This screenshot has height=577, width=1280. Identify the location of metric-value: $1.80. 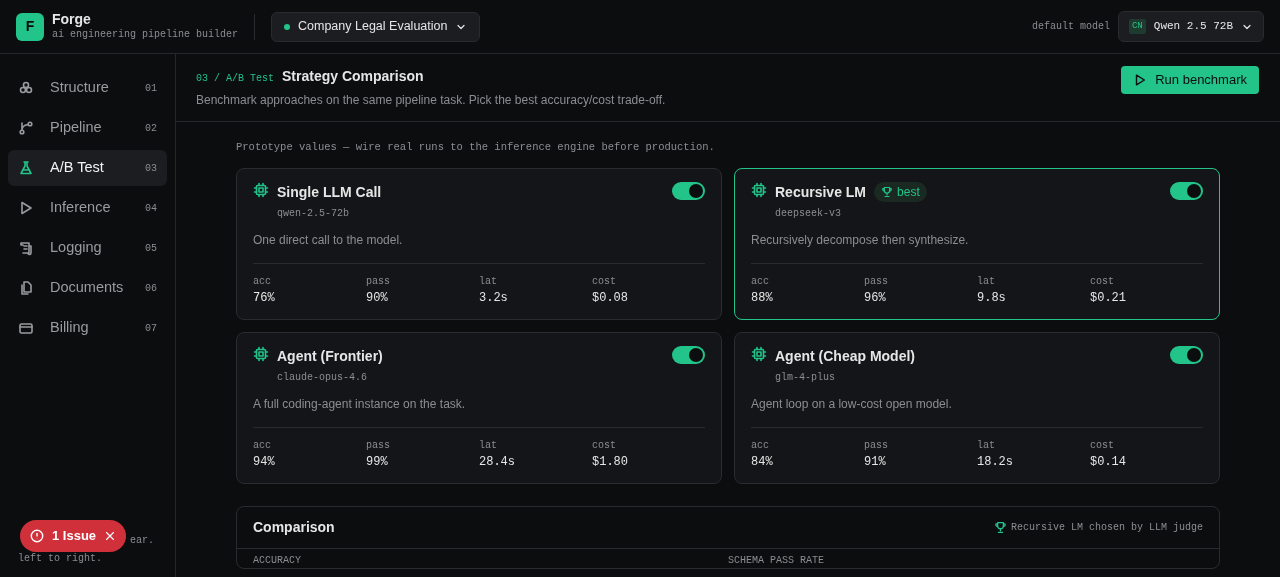
(610, 462).